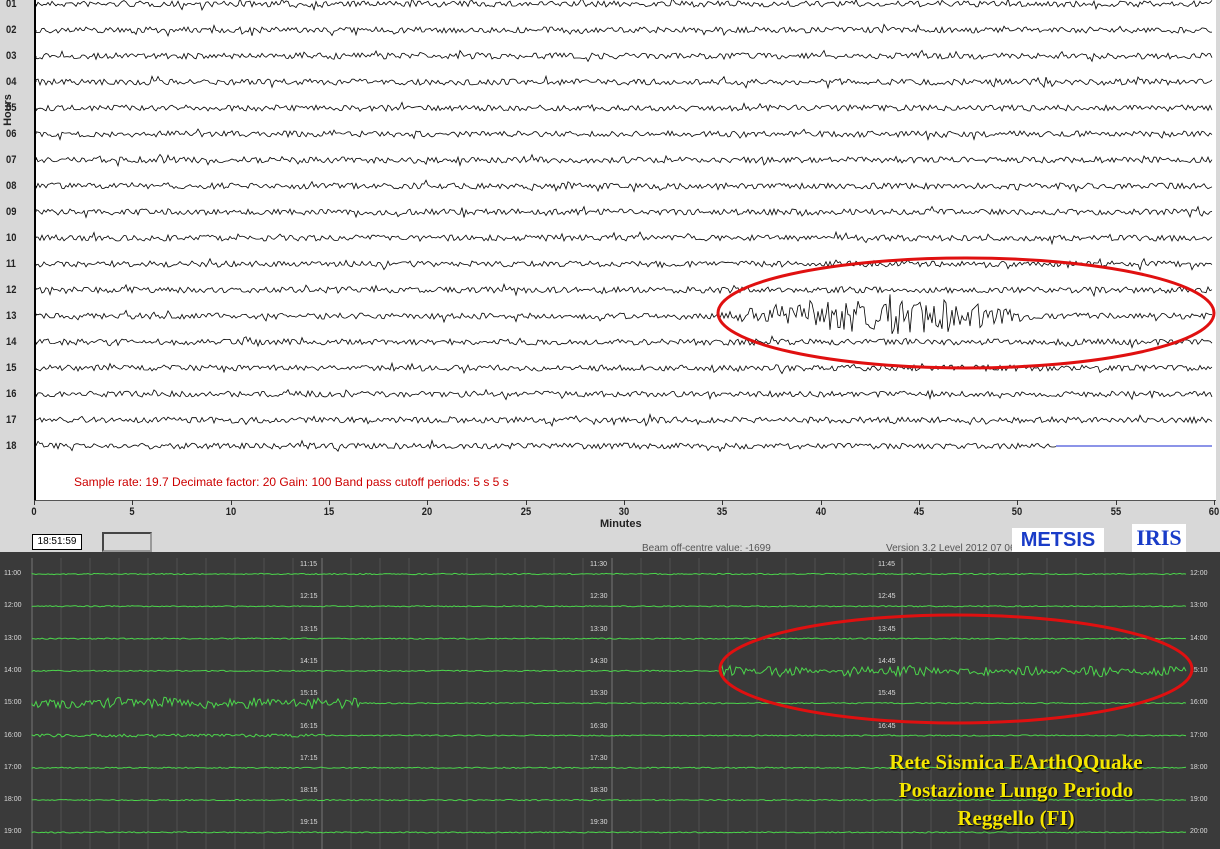  I want to click on caption-line-1: Rete Sismica EArthQQuake, so click(1016, 762).